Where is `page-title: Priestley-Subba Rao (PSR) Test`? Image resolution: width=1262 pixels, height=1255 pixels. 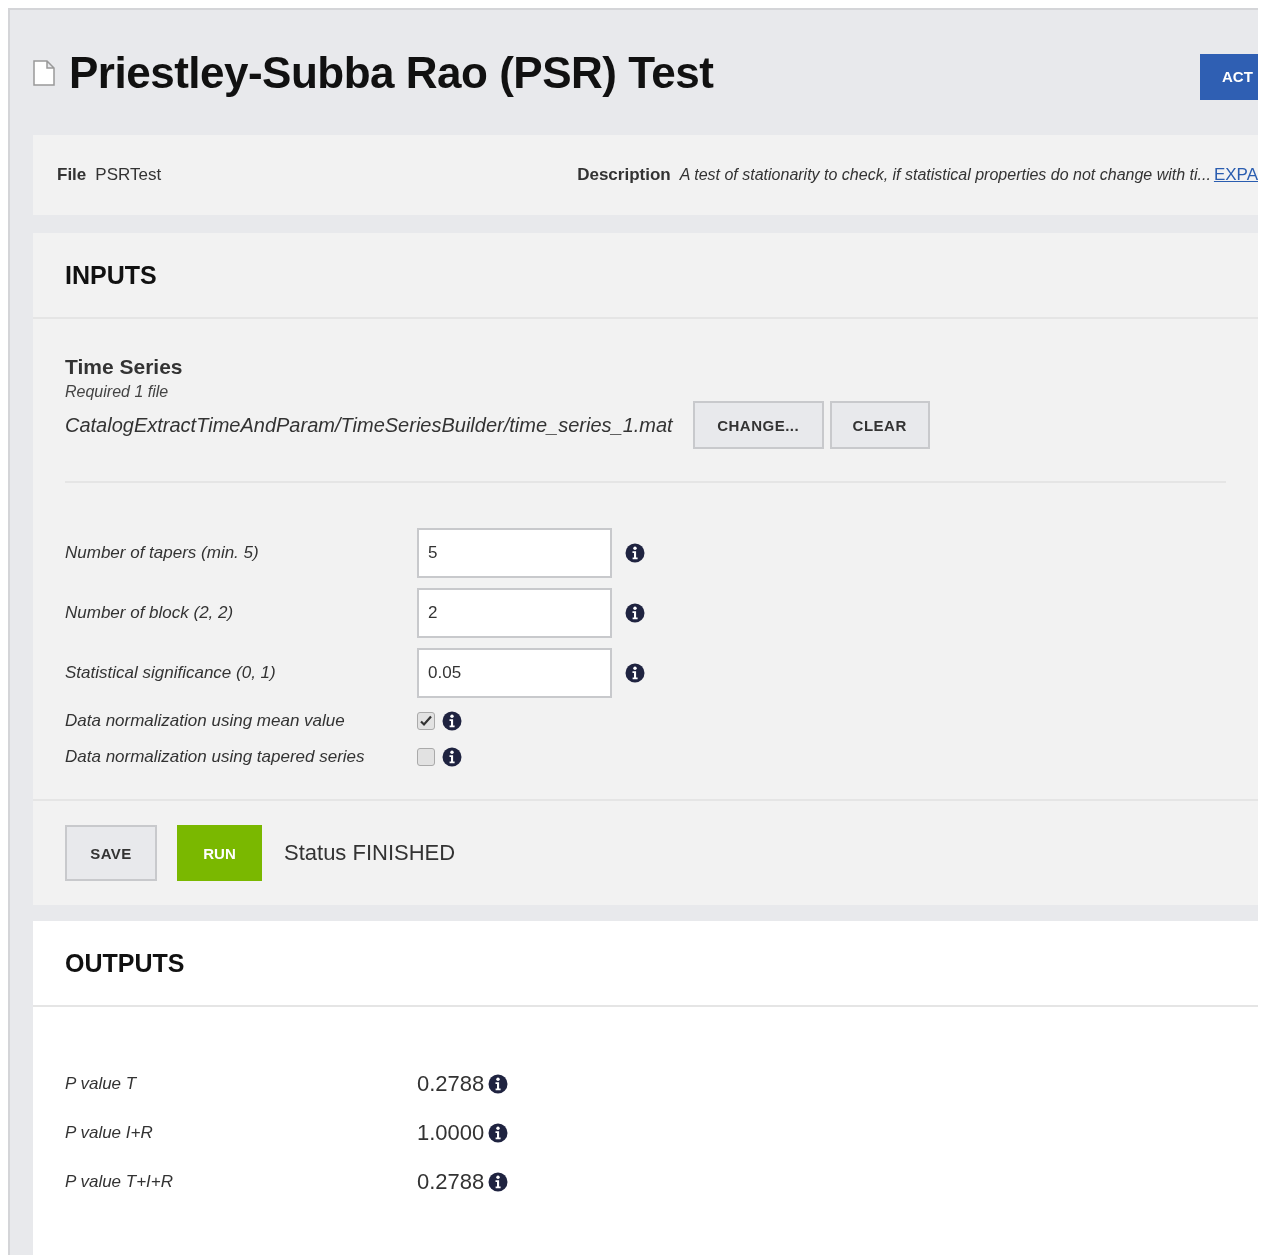
page-title: Priestley-Subba Rao (PSR) Test is located at coordinates (392, 72).